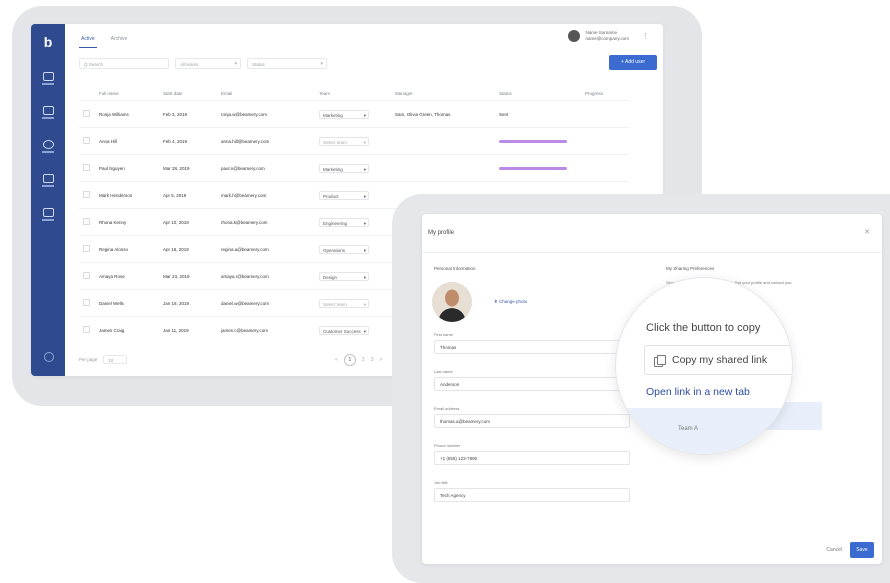 Image resolution: width=890 pixels, height=583 pixels. I want to click on per-page-label: Per page, so click(88, 359).